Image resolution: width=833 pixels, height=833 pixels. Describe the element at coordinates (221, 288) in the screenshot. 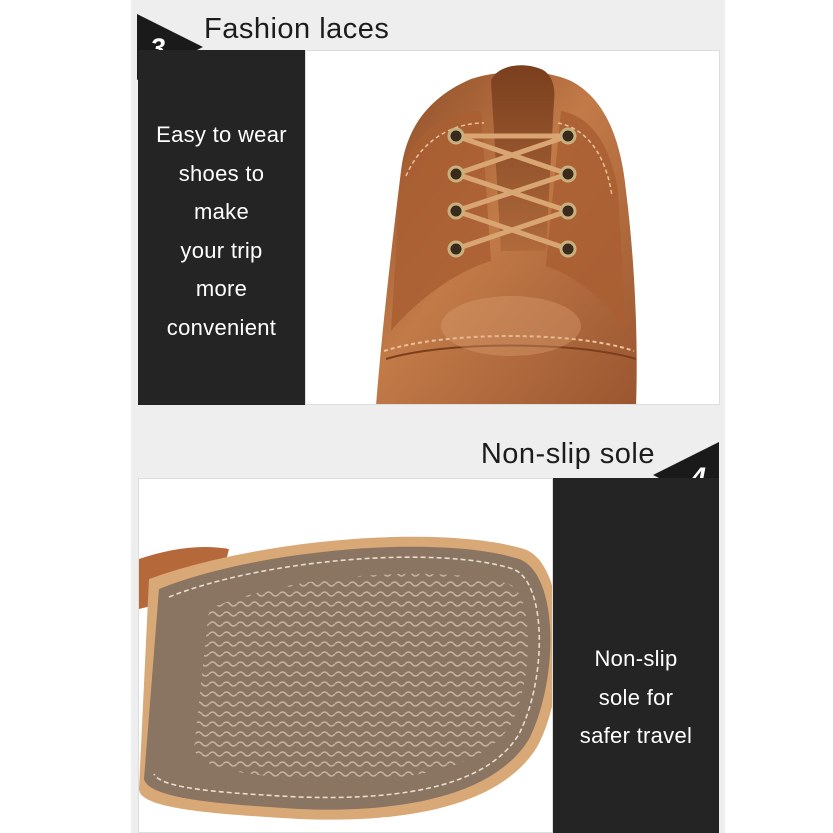

I see `description-line: more` at that location.